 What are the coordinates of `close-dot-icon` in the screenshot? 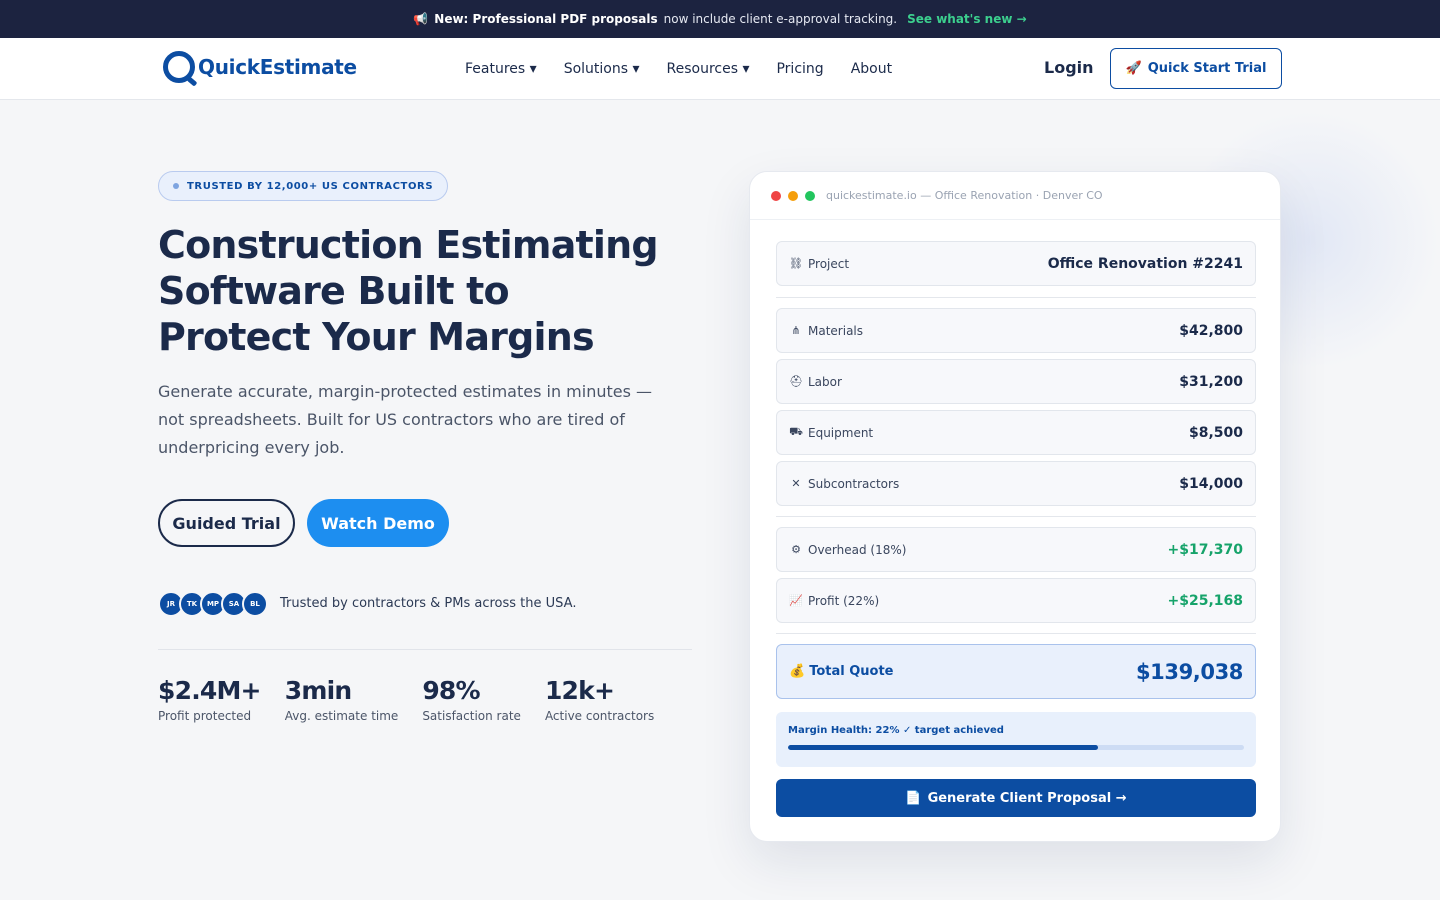 It's located at (776, 195).